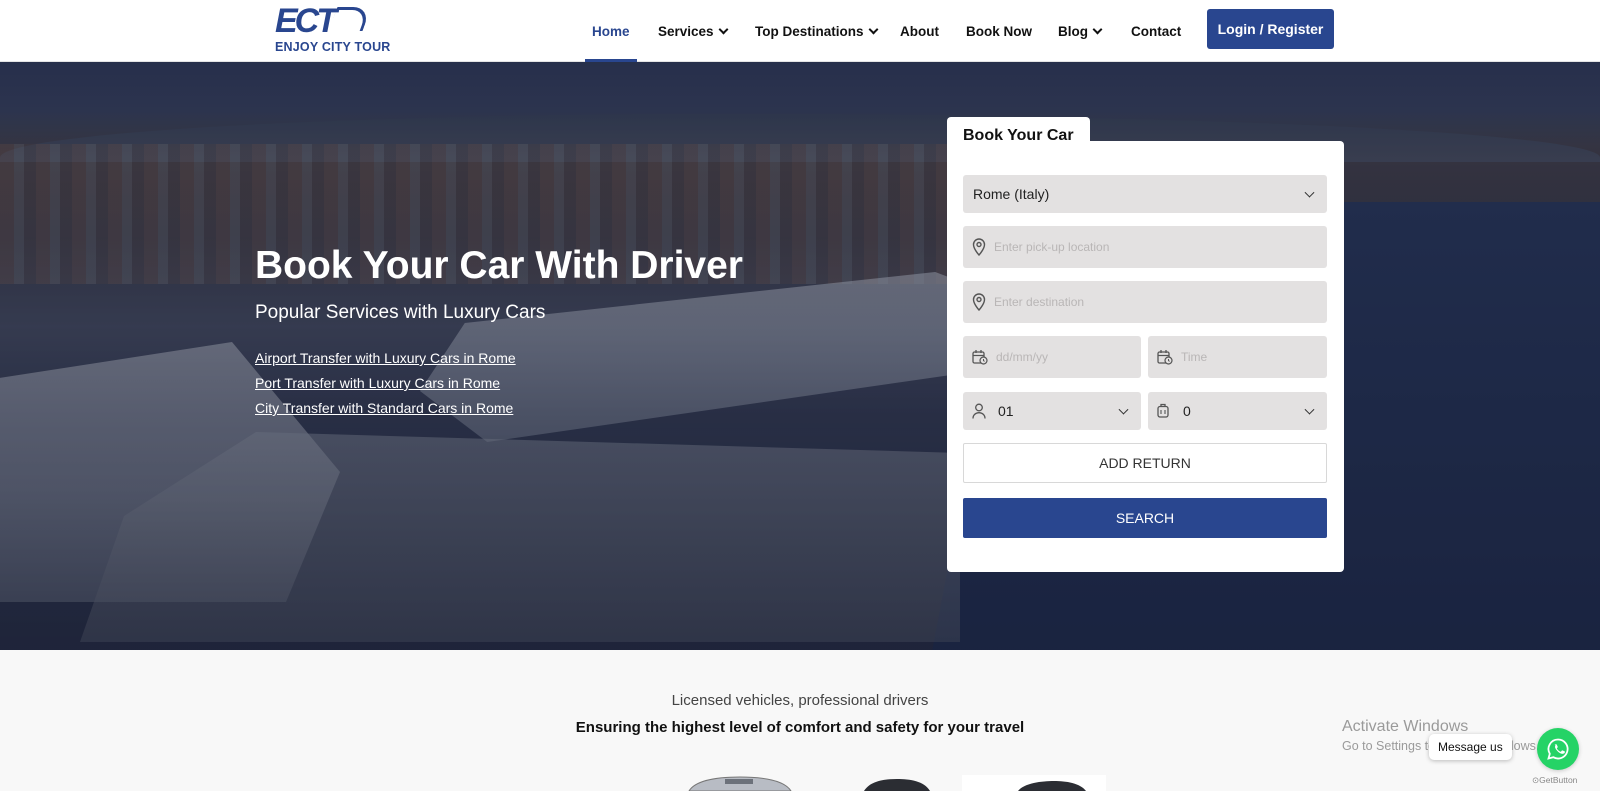  I want to click on nav-blog-label: Blog, so click(1073, 31).